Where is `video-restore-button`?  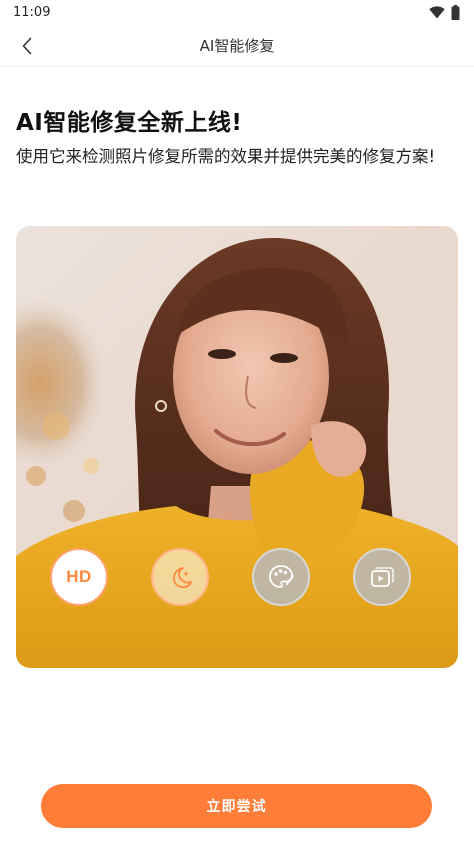 video-restore-button is located at coordinates (382, 577).